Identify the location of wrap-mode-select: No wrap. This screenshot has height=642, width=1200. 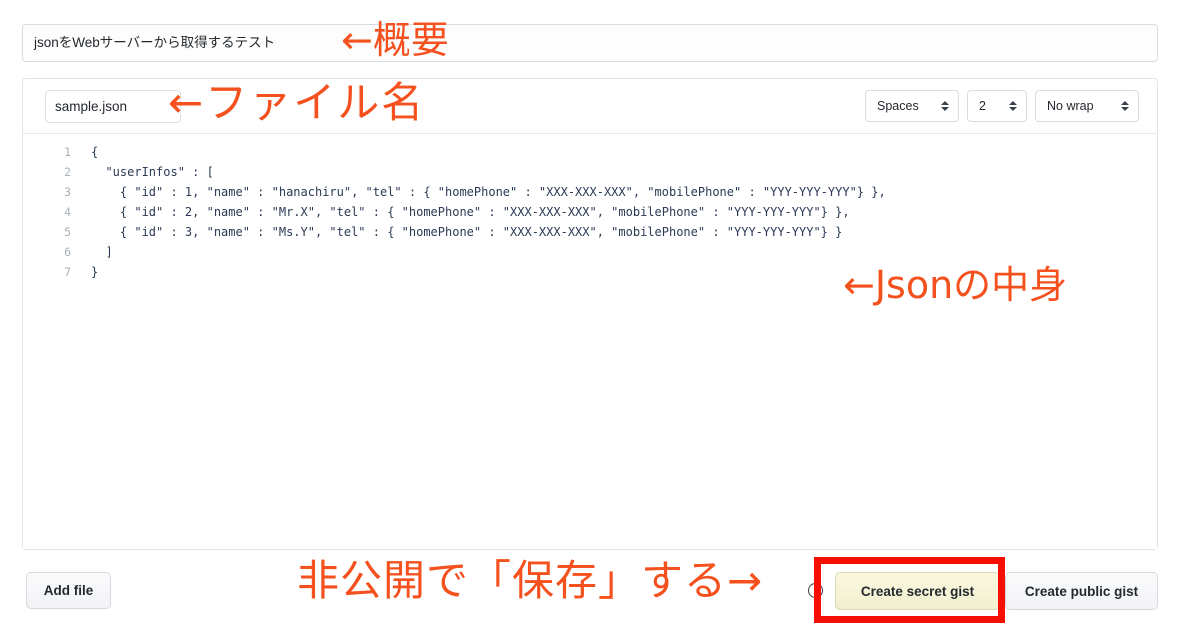
(1087, 106).